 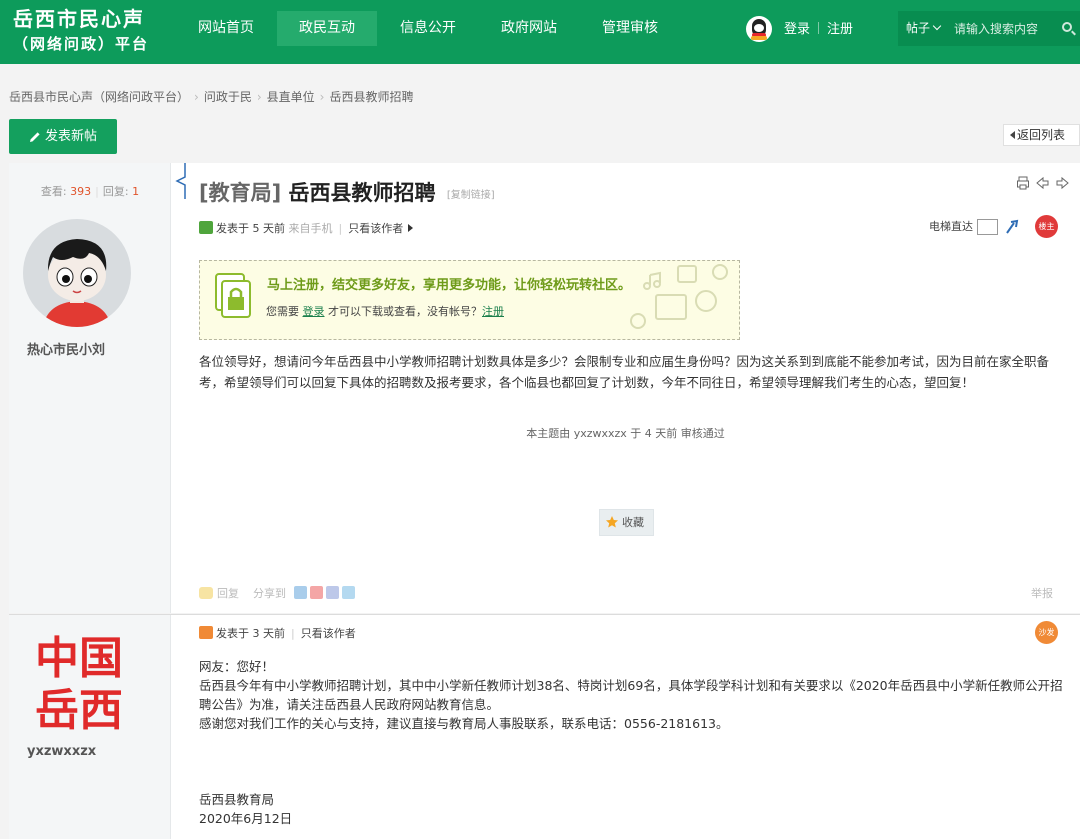 What do you see at coordinates (1004, 29) in the screenshot?
I see `search-input` at bounding box center [1004, 29].